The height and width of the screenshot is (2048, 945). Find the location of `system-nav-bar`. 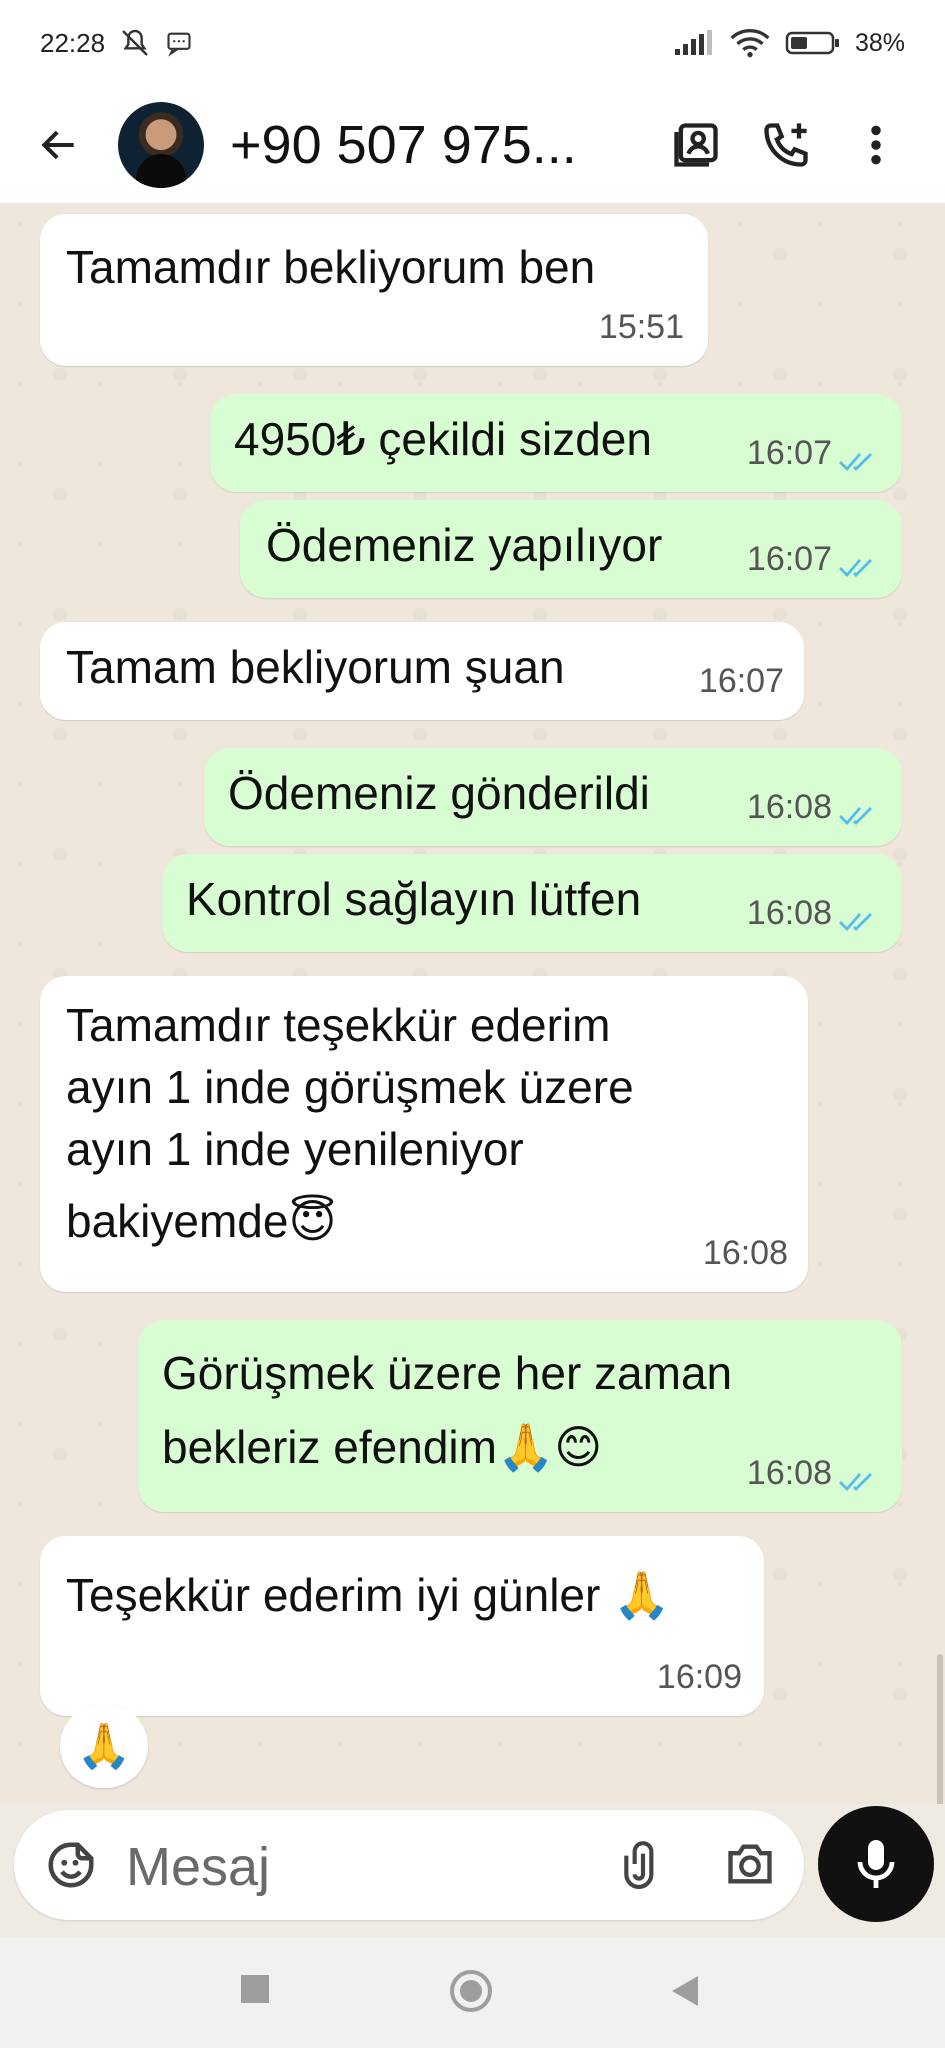

system-nav-bar is located at coordinates (472, 1993).